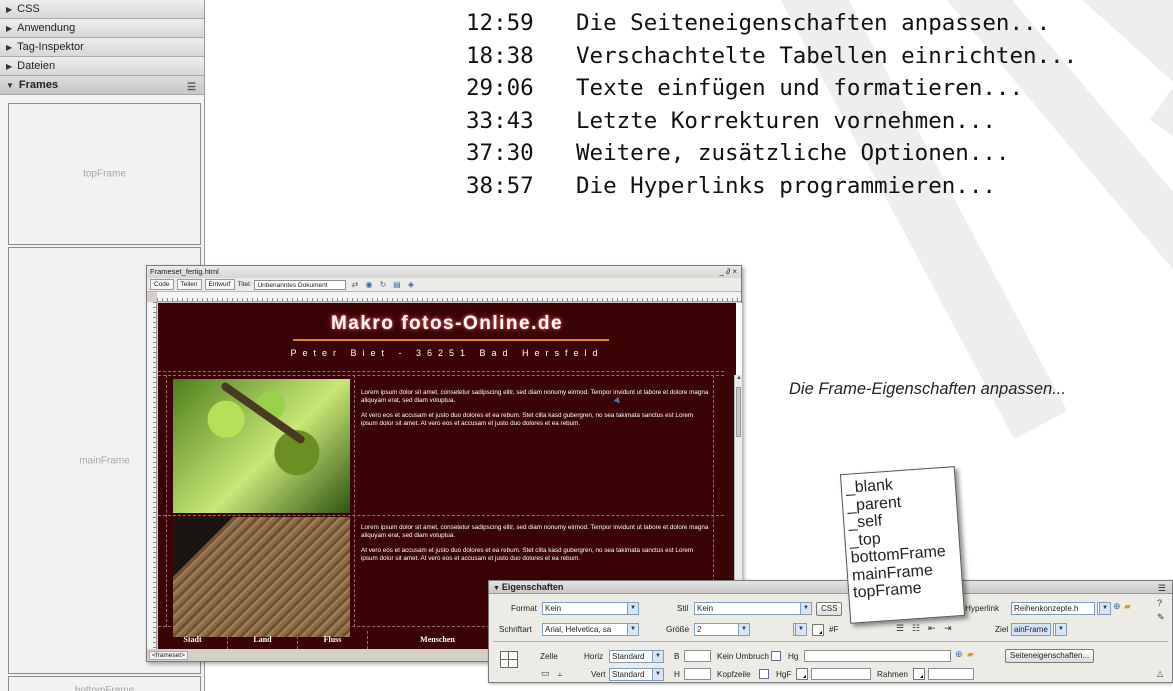  What do you see at coordinates (683, 608) in the screenshot?
I see `stil-label: Stil` at bounding box center [683, 608].